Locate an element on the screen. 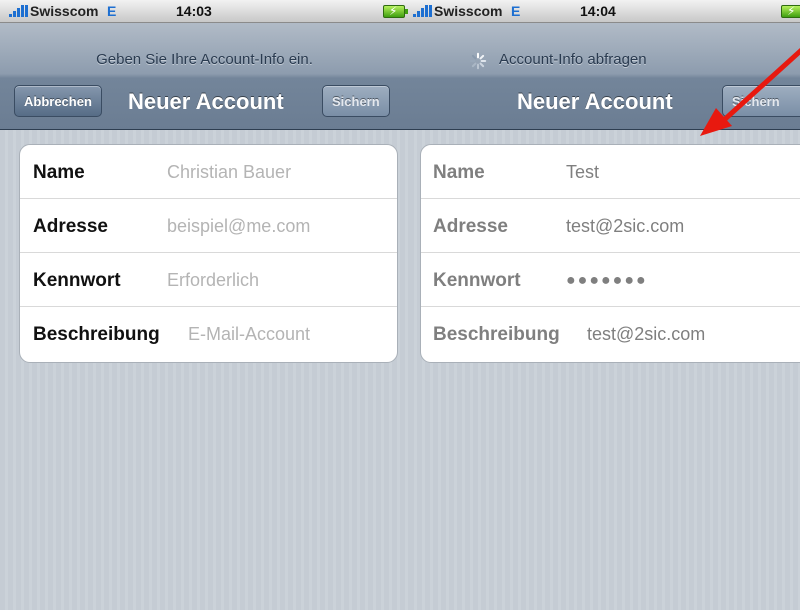  form-row-password: Kennwort Erforderlich is located at coordinates (208, 280).